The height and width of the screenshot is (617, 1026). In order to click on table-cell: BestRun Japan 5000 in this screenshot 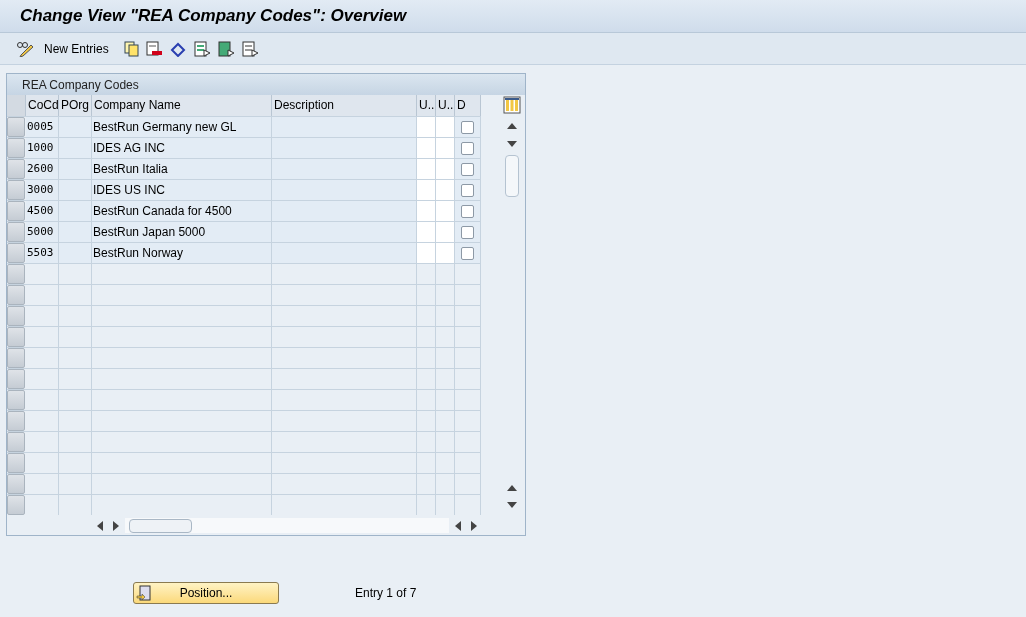, I will do `click(182, 232)`.